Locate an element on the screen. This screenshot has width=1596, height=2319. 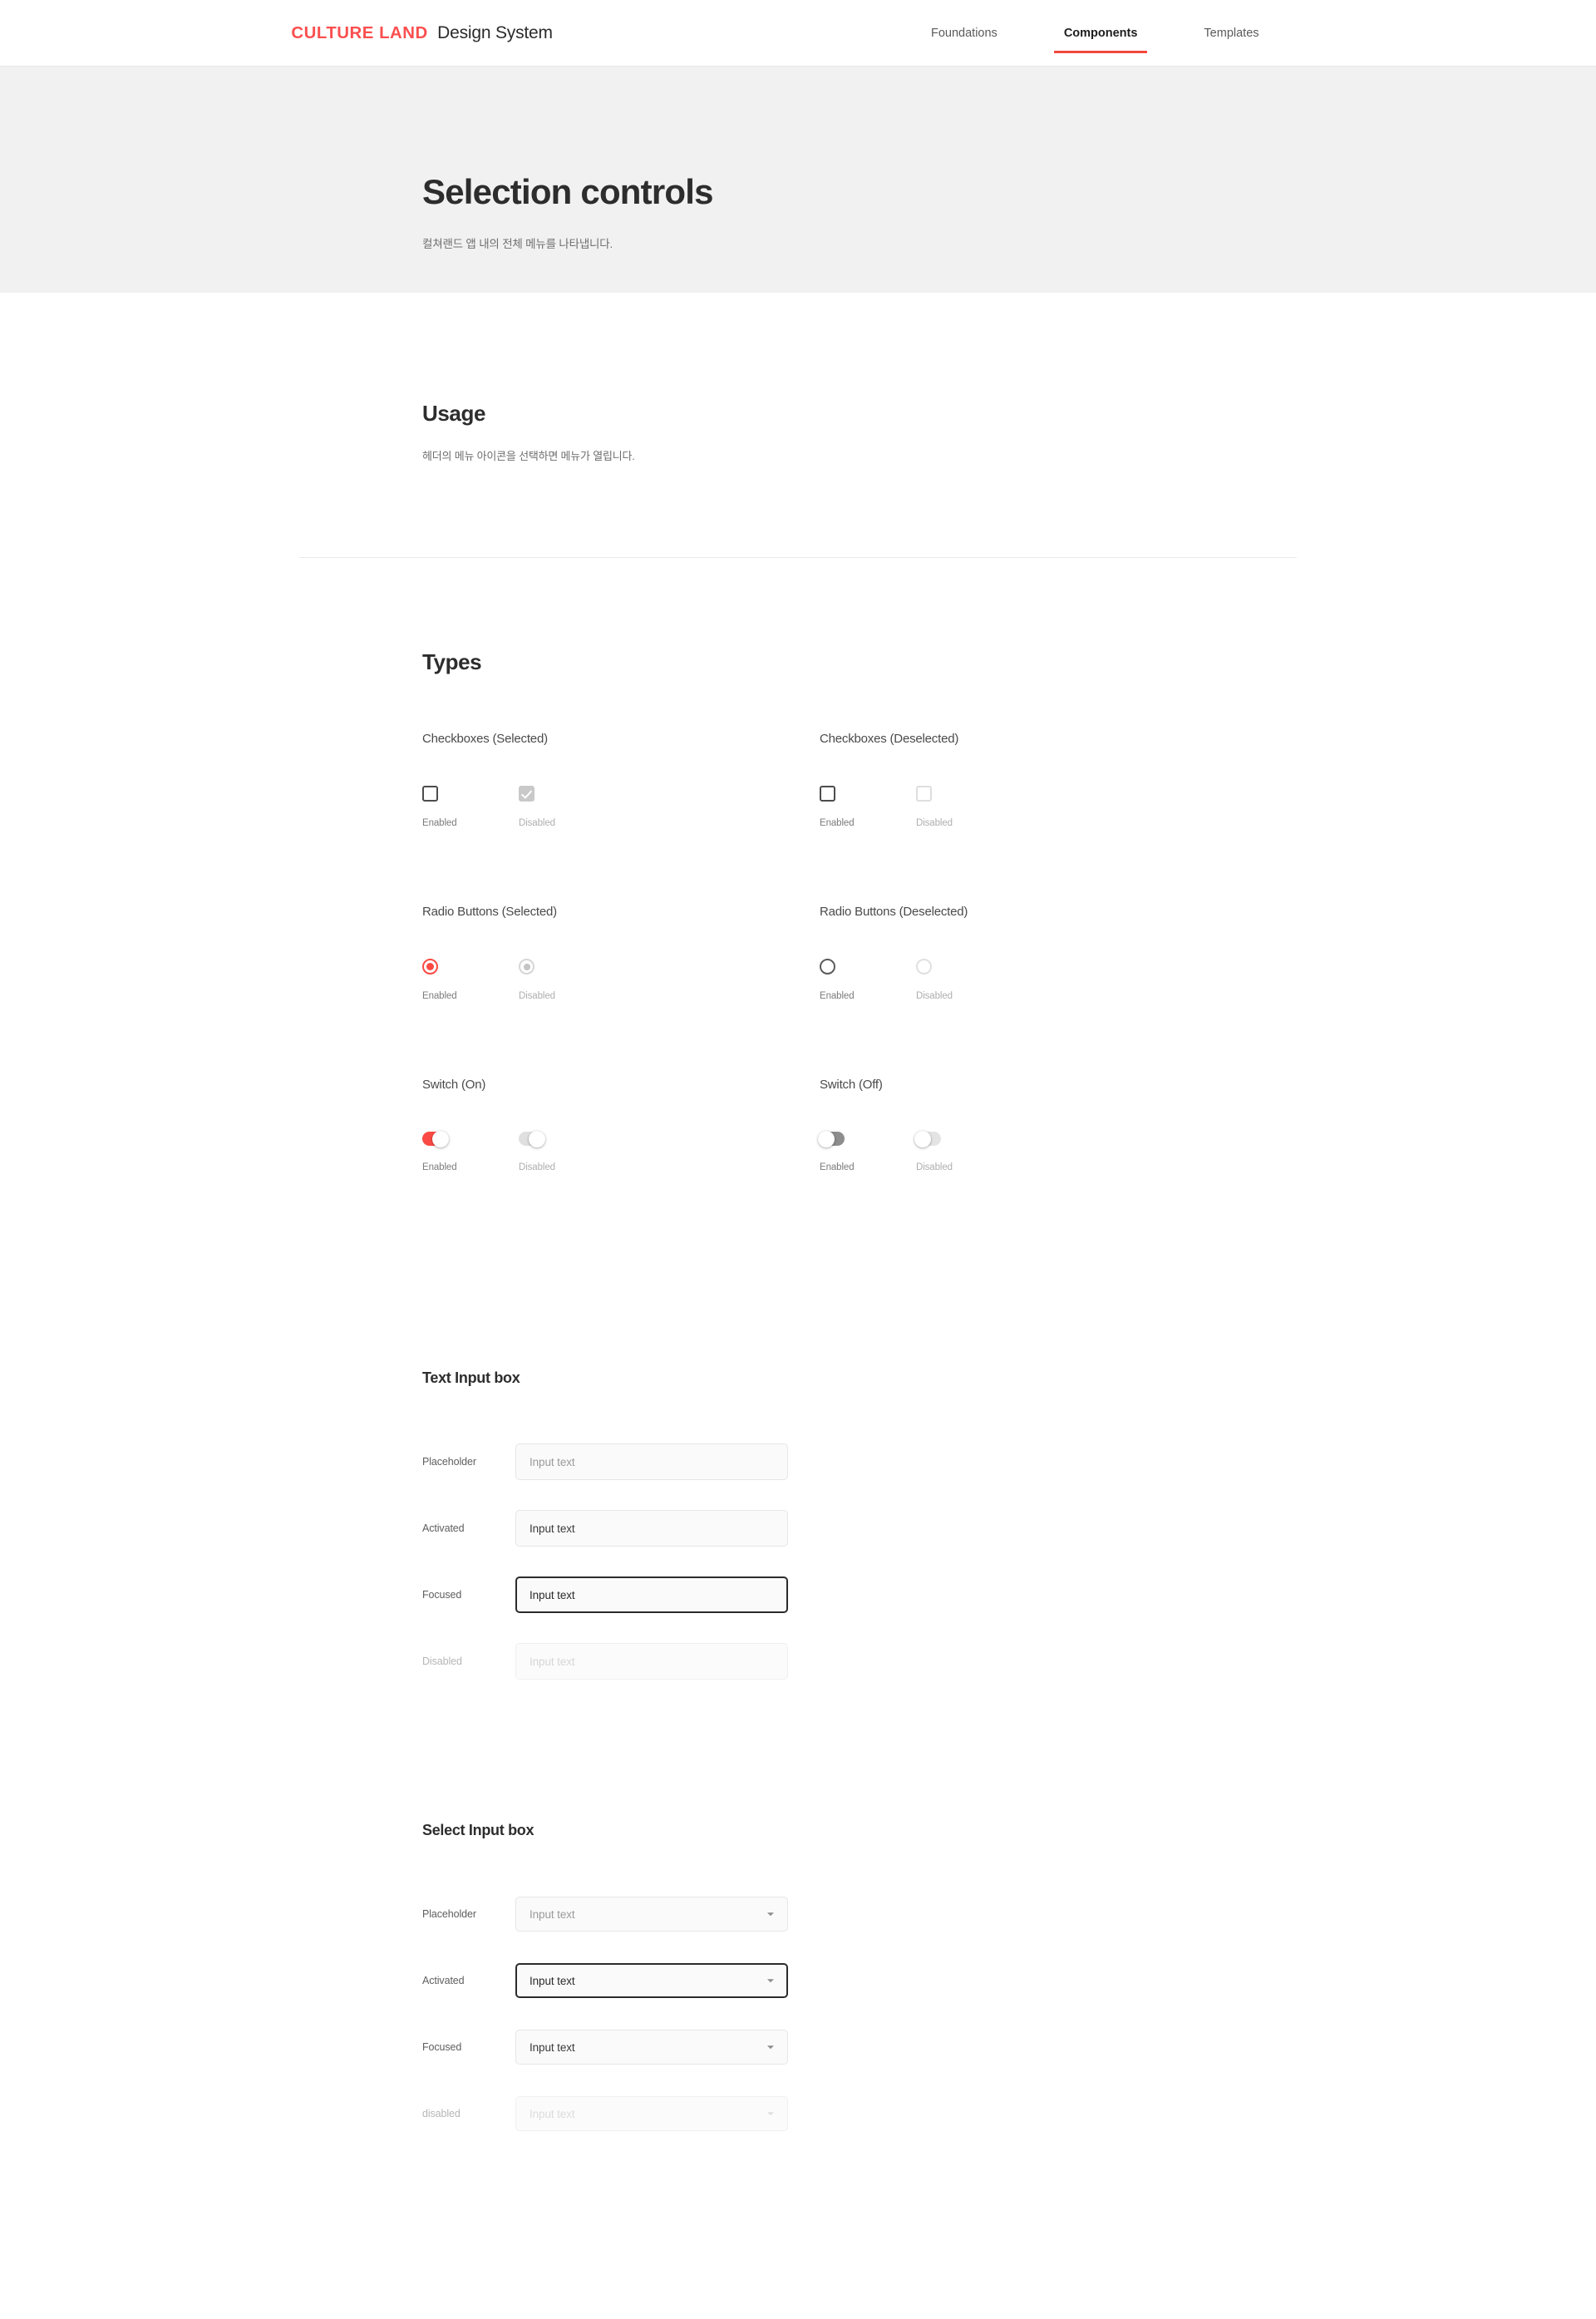
section-usage: Usage 헤더의 메뉴 아이콘을 선택하면 메뉴가 열립니다. is located at coordinates (947, 425).